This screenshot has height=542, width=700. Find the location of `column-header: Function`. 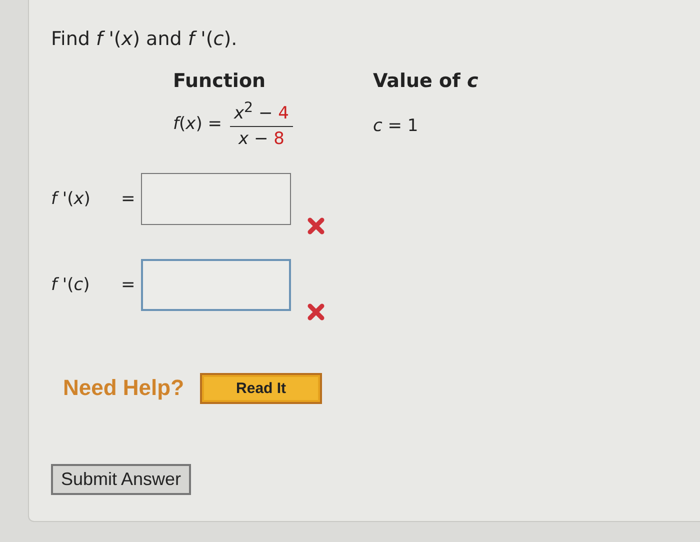

column-header: Function is located at coordinates (220, 81).